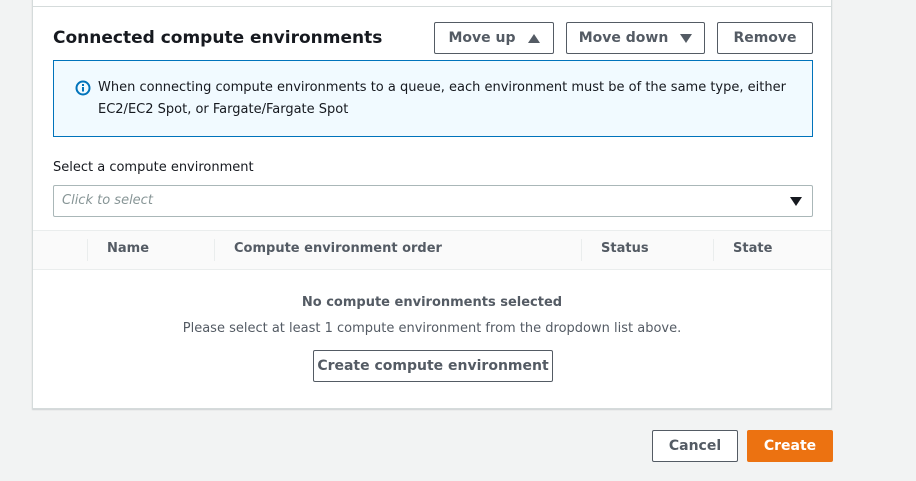 This screenshot has width=916, height=481. I want to click on panel-divider, so click(432, 6).